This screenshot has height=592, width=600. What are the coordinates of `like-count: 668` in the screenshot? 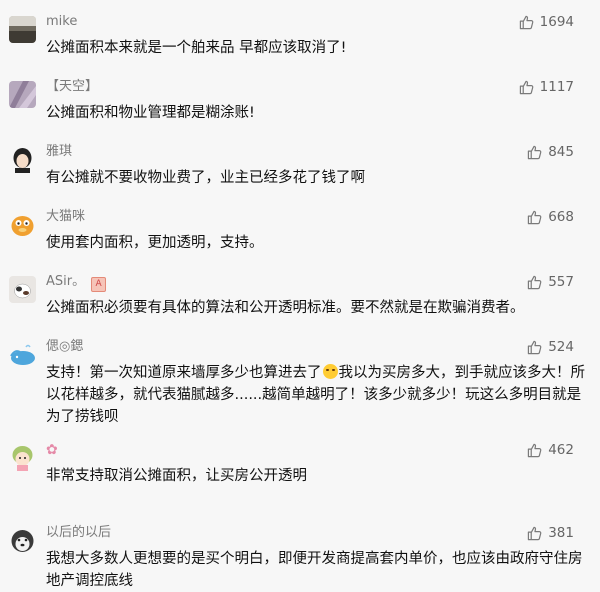 It's located at (561, 217).